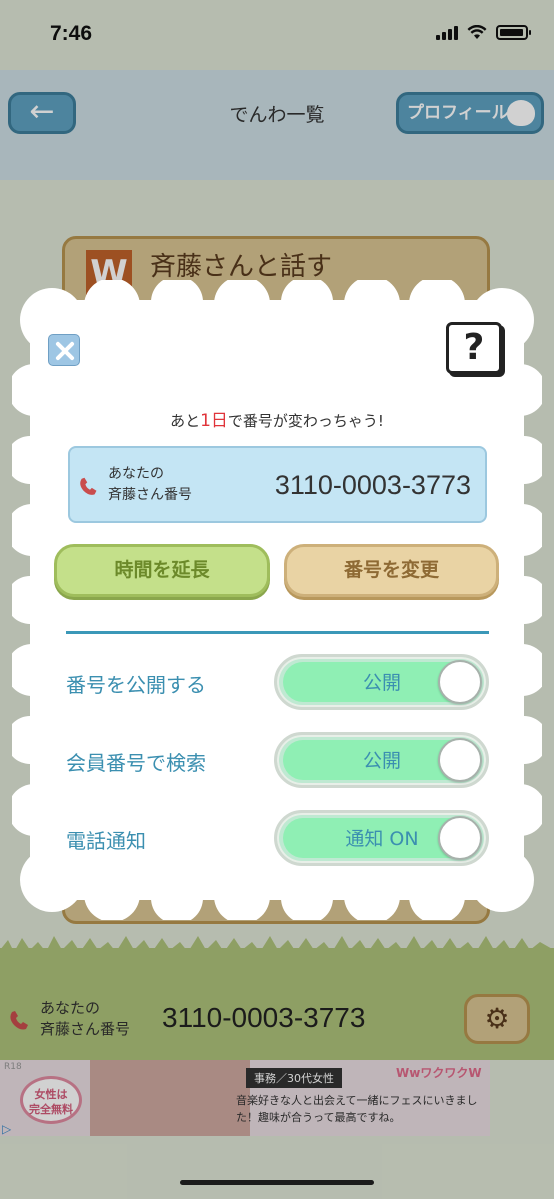 The width and height of the screenshot is (554, 1199). Describe the element at coordinates (150, 485) in the screenshot. I see `phone-number-label: あなたの 斉藤さん番号` at that location.